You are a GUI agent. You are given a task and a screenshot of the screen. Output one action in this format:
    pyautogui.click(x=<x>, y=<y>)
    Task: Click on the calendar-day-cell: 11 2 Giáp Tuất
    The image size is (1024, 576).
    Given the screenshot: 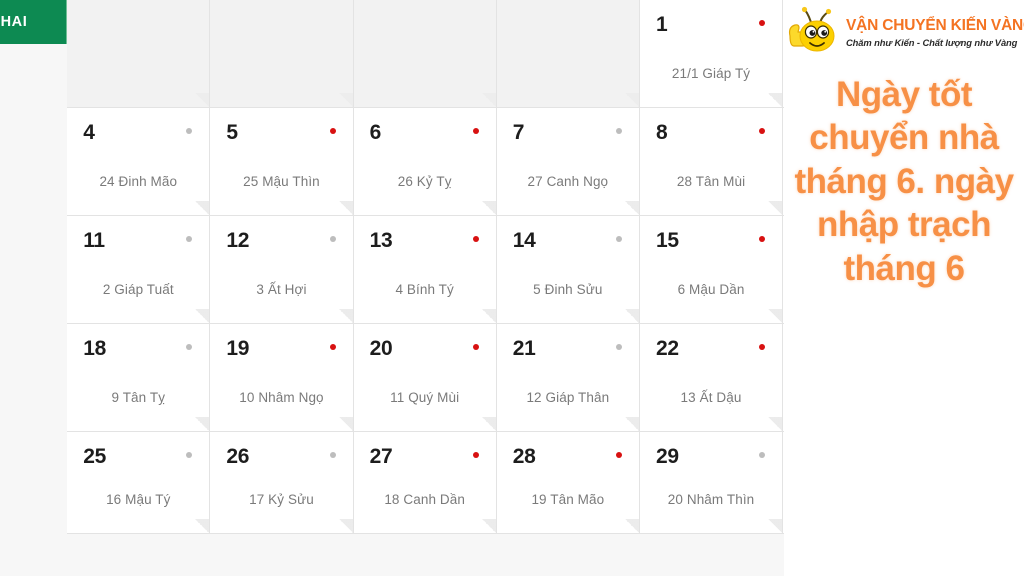 What is the action you would take?
    pyautogui.click(x=139, y=270)
    